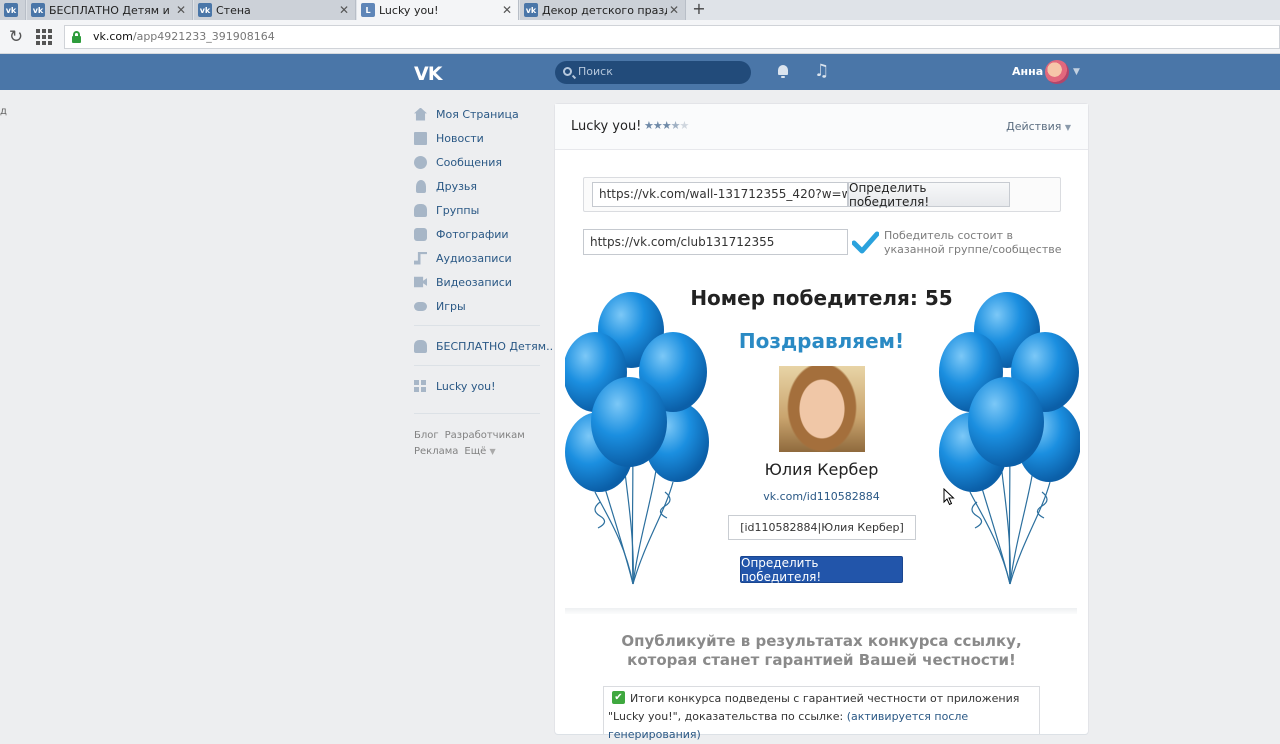  I want to click on browser-tab-vk: vk, so click(13, 10).